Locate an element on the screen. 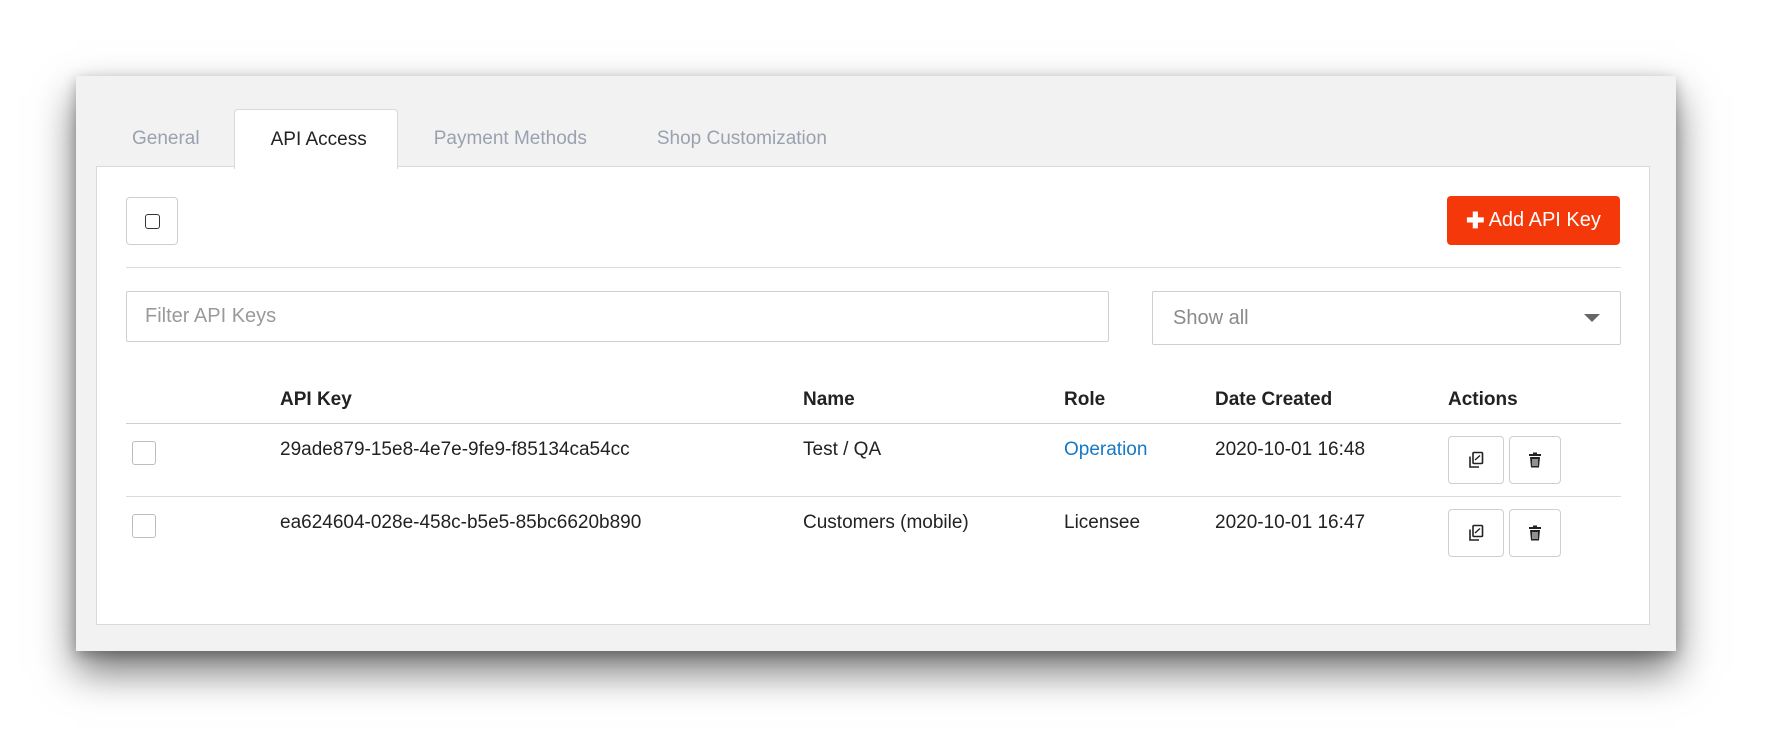 The height and width of the screenshot is (747, 1772). header-api-key: API Key is located at coordinates (316, 400).